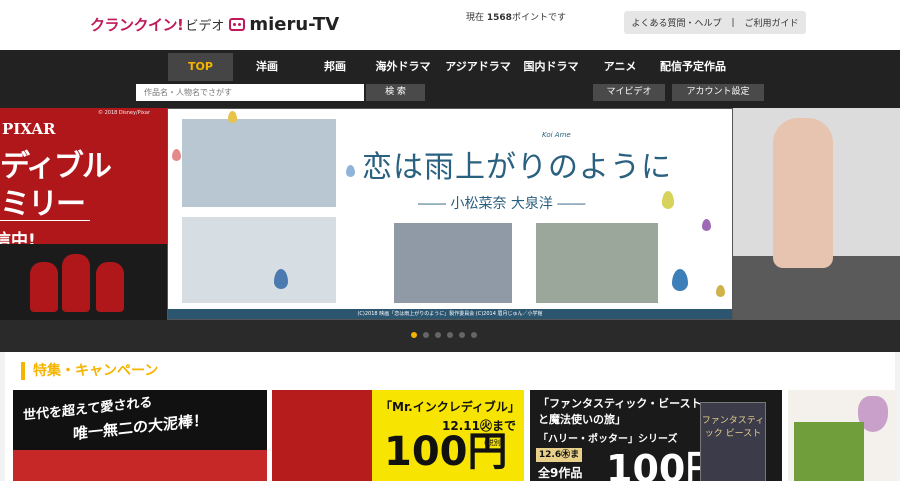 This screenshot has width=900, height=481. Describe the element at coordinates (559, 461) in the screenshot. I see `card-date: 12.6㊍まで` at that location.